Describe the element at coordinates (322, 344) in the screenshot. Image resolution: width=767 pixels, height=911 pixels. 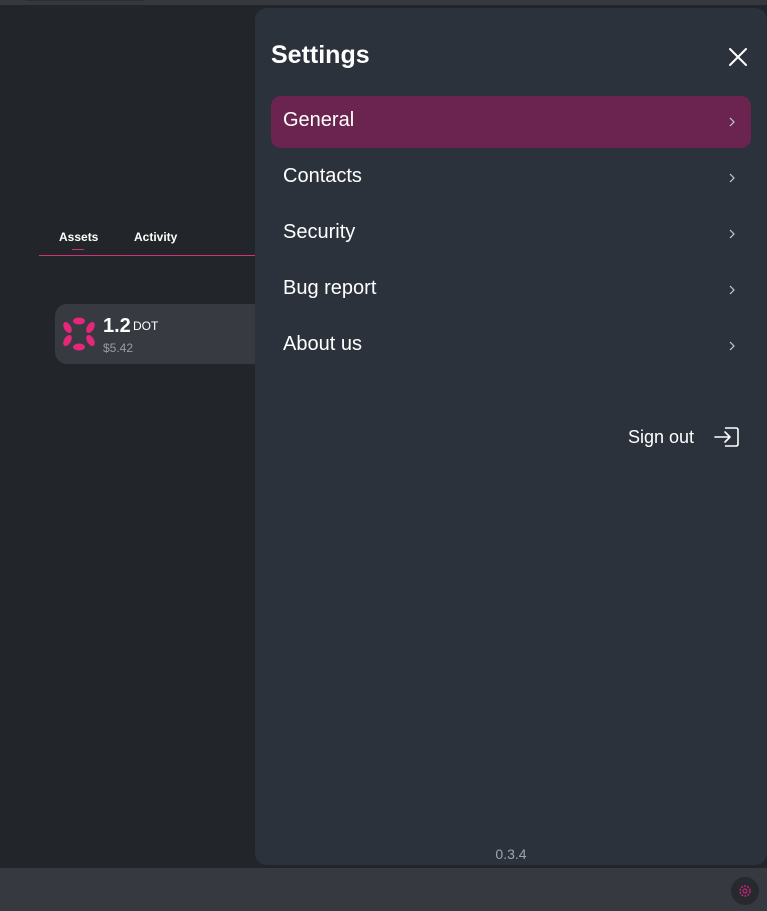
I see `menu-item-label: About us` at that location.